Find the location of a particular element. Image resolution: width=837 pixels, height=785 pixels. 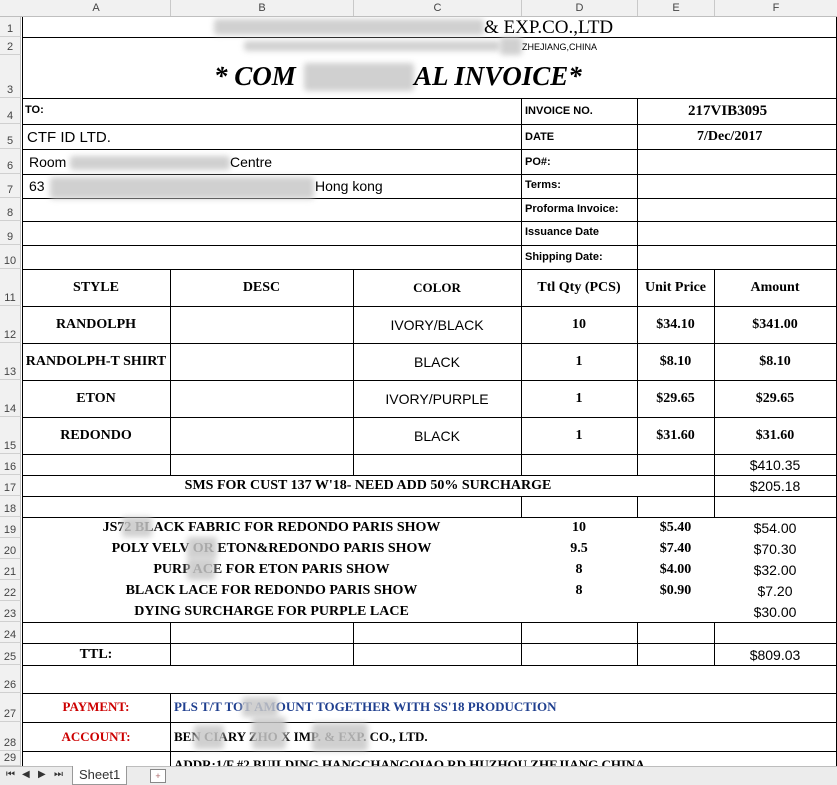

buyer-street: 63 is located at coordinates (37, 186).